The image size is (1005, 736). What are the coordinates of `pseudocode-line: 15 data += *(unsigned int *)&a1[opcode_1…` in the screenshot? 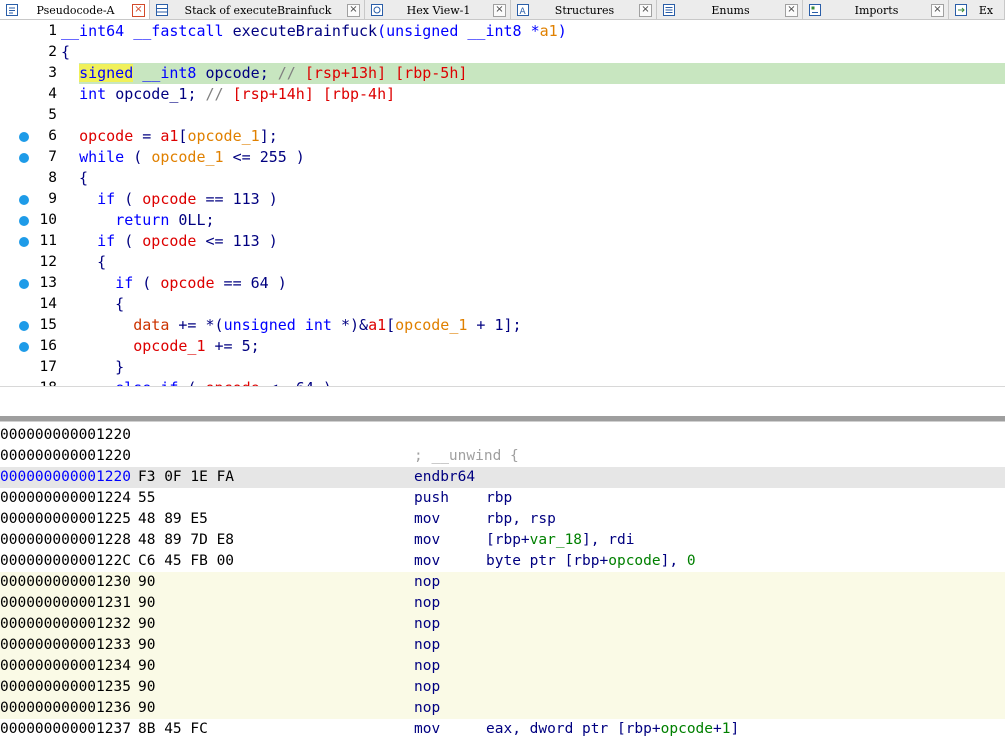 It's located at (502, 325).